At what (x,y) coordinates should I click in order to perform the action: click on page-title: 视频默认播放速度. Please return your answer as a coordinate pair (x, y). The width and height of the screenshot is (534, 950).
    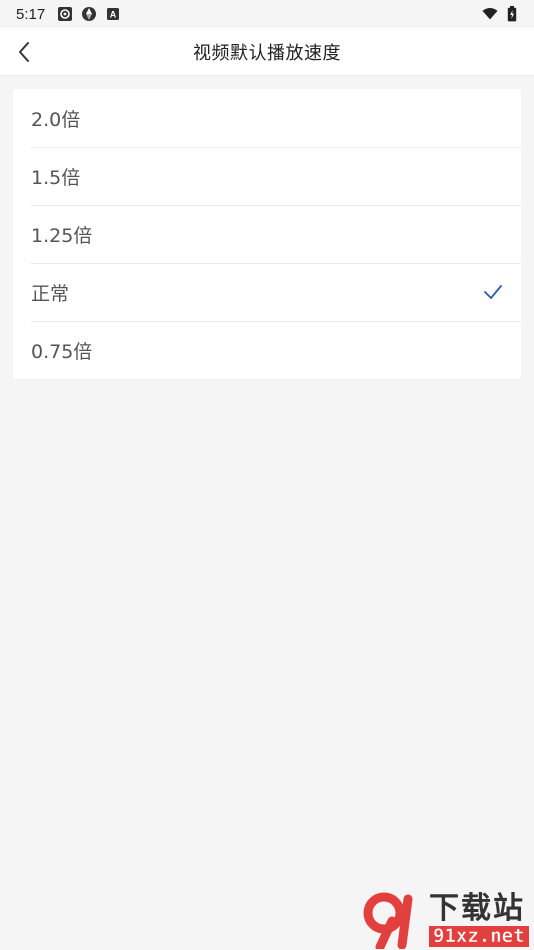
    Looking at the image, I should click on (267, 53).